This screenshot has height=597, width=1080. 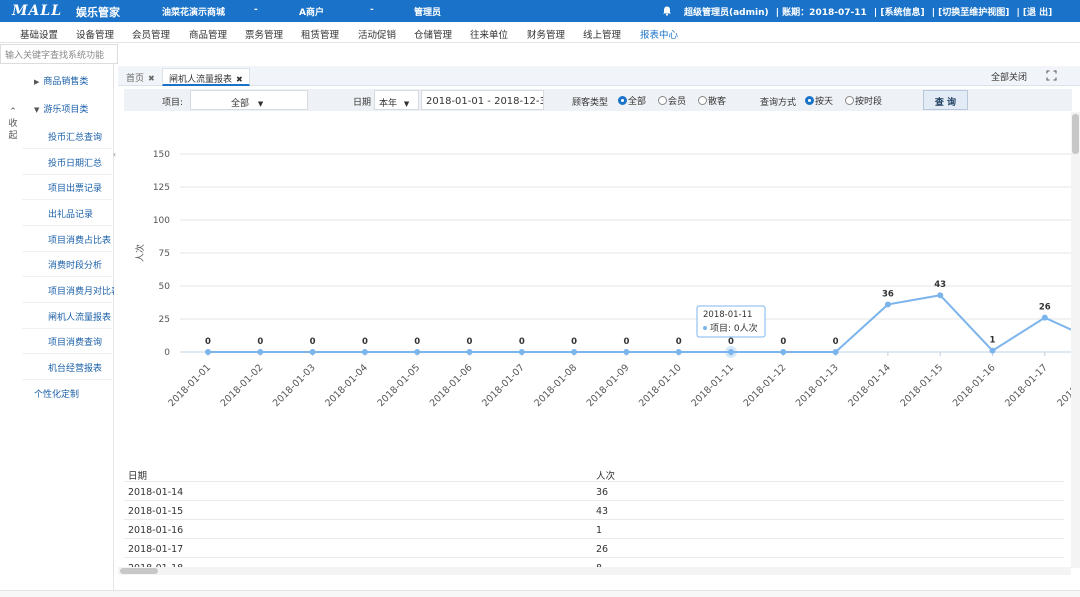 I want to click on sidebar-item: 项目消费查询, so click(x=68, y=341).